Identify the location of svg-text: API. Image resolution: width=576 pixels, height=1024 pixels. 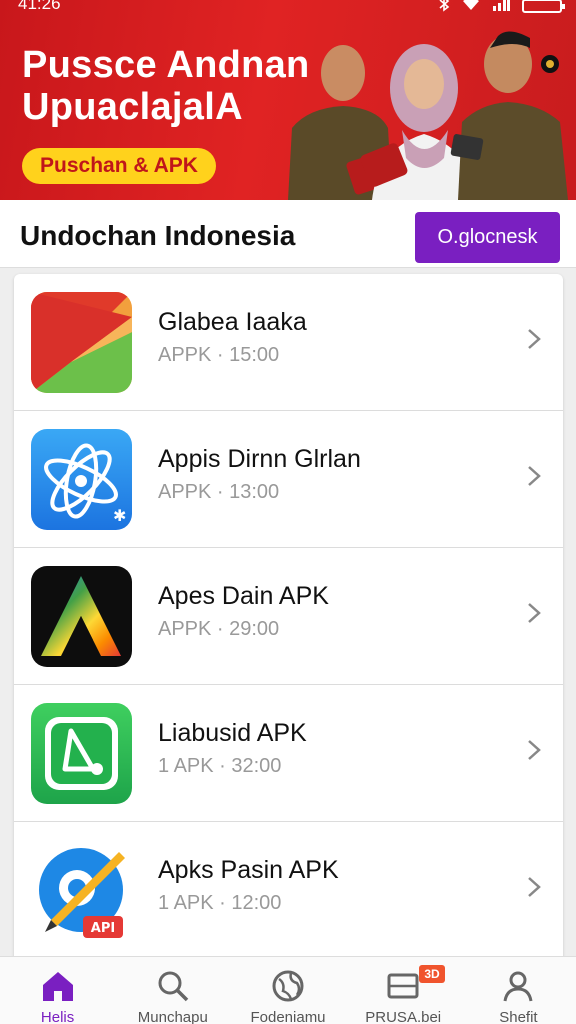
(103, 928).